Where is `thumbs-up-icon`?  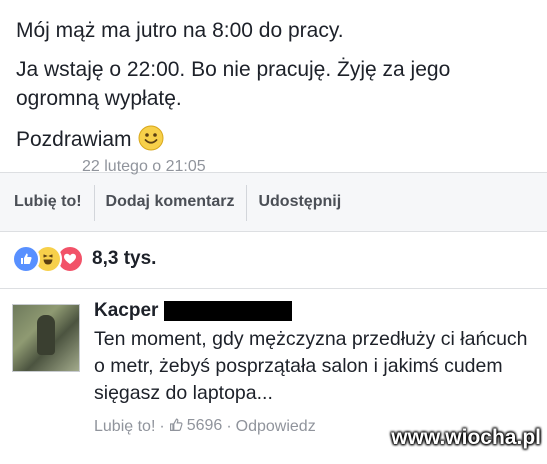
thumbs-up-icon is located at coordinates (176, 427).